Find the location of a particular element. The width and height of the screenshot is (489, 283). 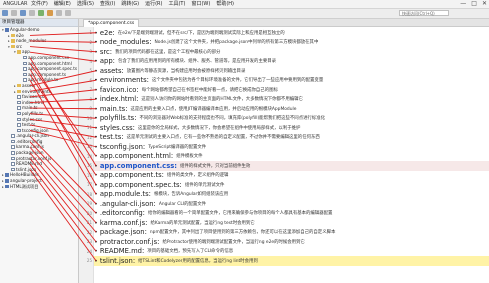

project-icon is located at coordinates (7, 186).